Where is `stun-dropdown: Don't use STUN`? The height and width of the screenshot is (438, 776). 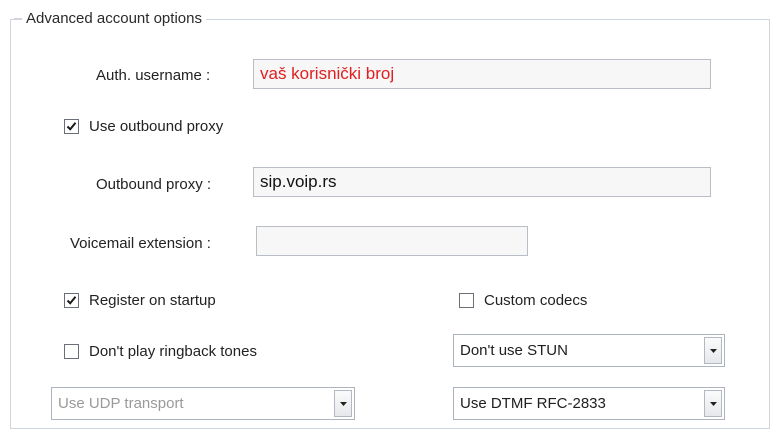 stun-dropdown: Don't use STUN is located at coordinates (589, 350).